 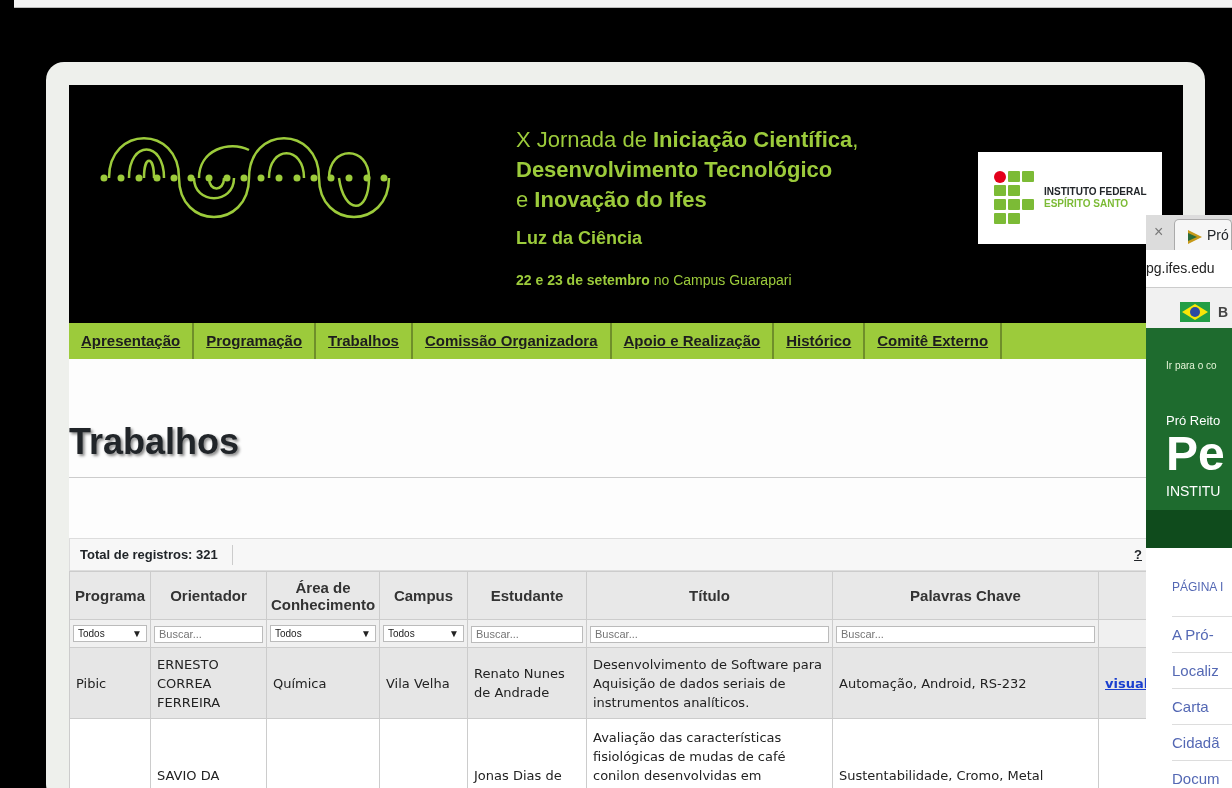 I want to click on table-cell-text: Automação, Android, RS-232, so click(x=933, y=683).